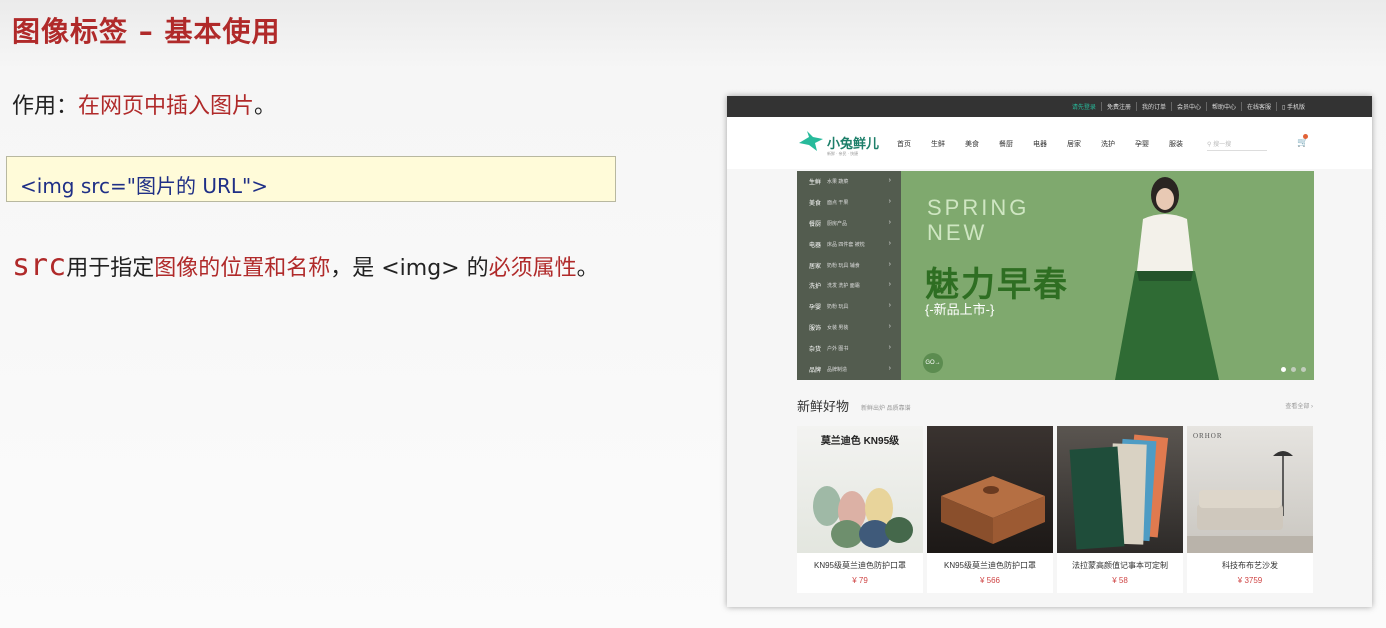  What do you see at coordinates (1176, 144) in the screenshot?
I see `nav-item: 服装` at bounding box center [1176, 144].